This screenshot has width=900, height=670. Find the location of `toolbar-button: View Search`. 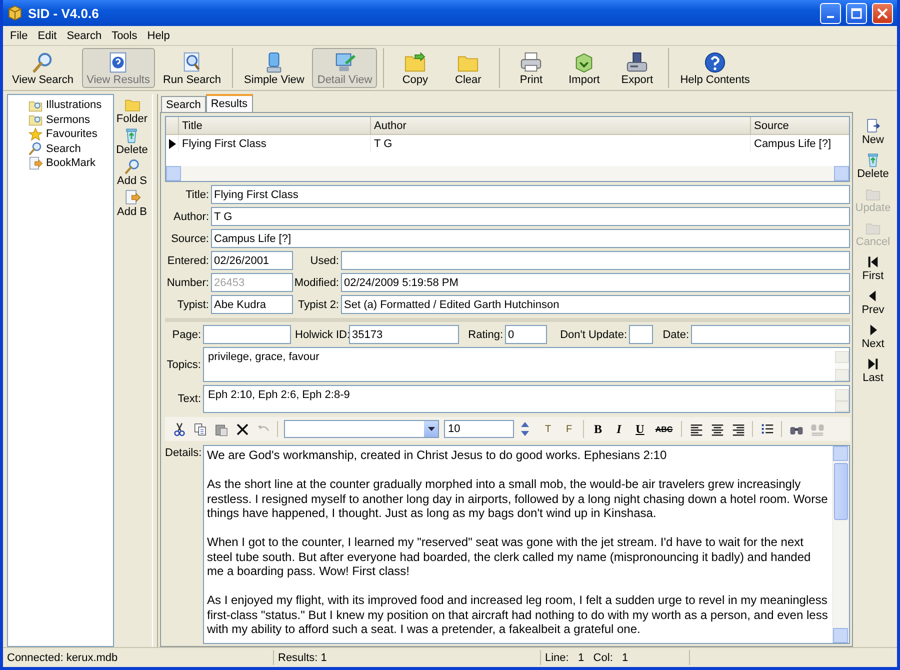

toolbar-button: View Search is located at coordinates (43, 68).